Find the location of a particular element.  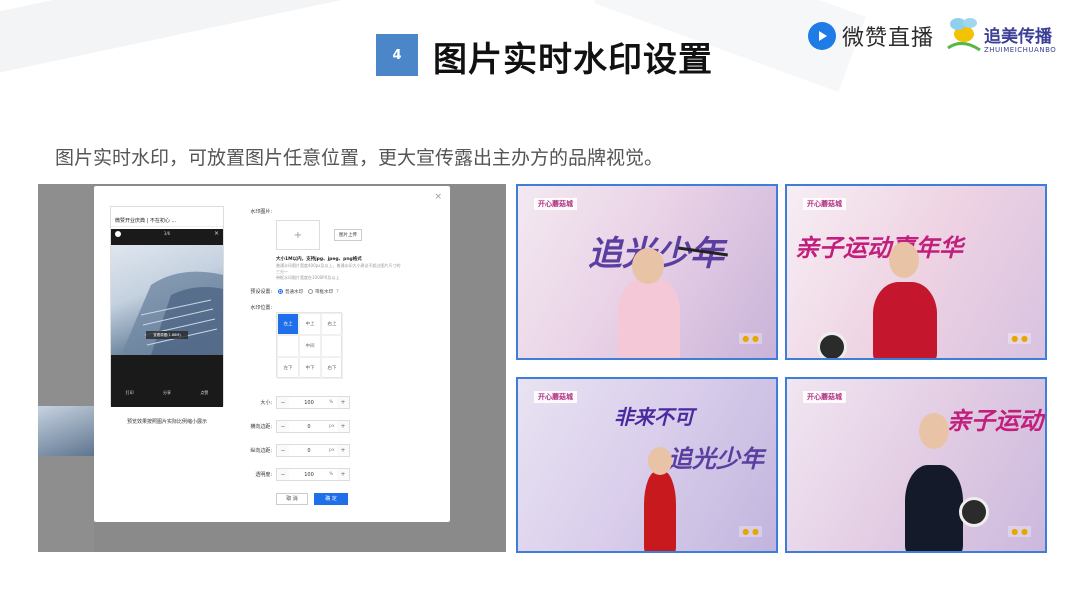

bee-icon is located at coordinates (964, 35).